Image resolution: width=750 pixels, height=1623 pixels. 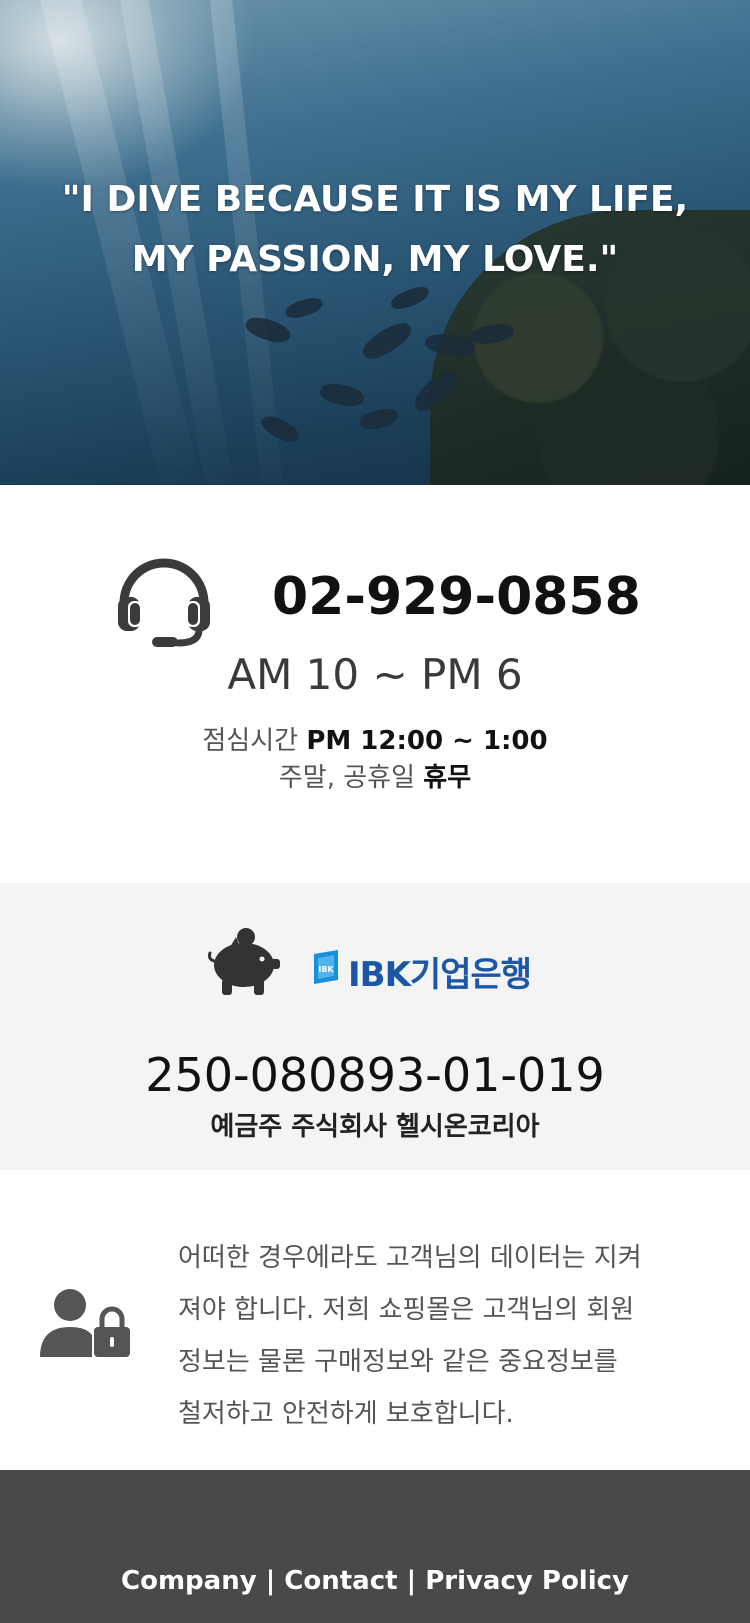 I want to click on privacy-line: 어떠한 경우에라도 고객님의 데이터는 지켜, so click(x=410, y=1258).